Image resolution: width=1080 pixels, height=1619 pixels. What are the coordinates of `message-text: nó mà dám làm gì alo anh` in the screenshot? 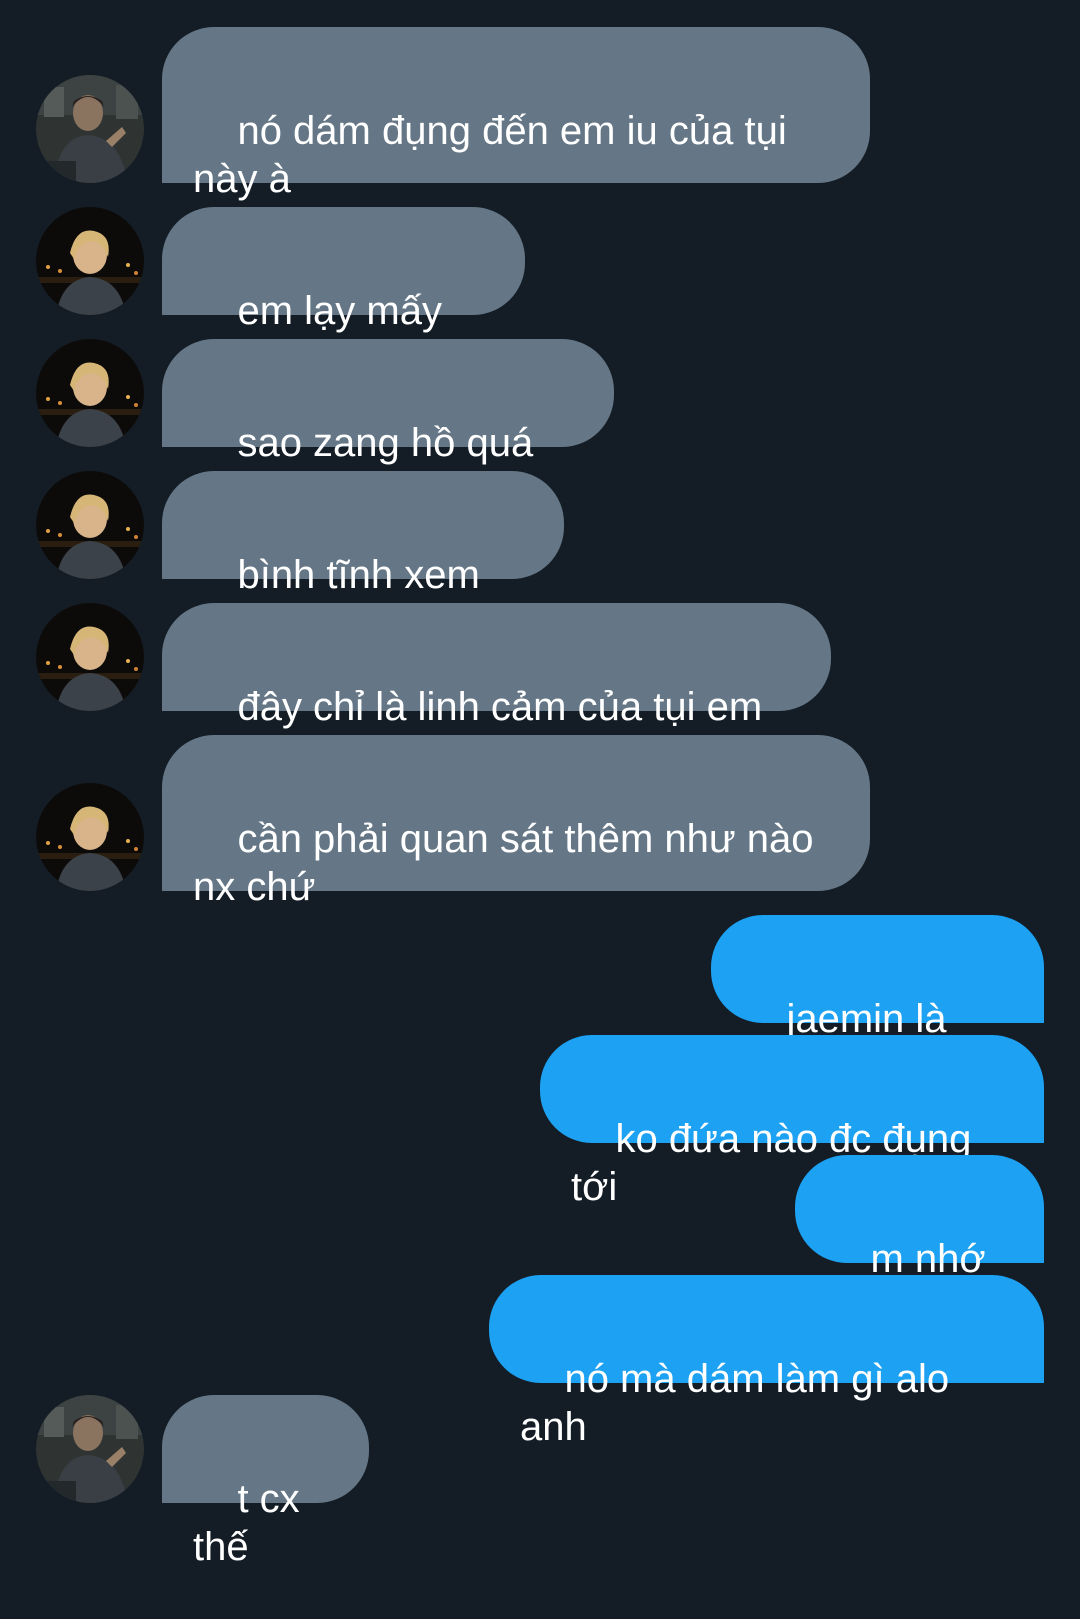 It's located at (740, 1403).